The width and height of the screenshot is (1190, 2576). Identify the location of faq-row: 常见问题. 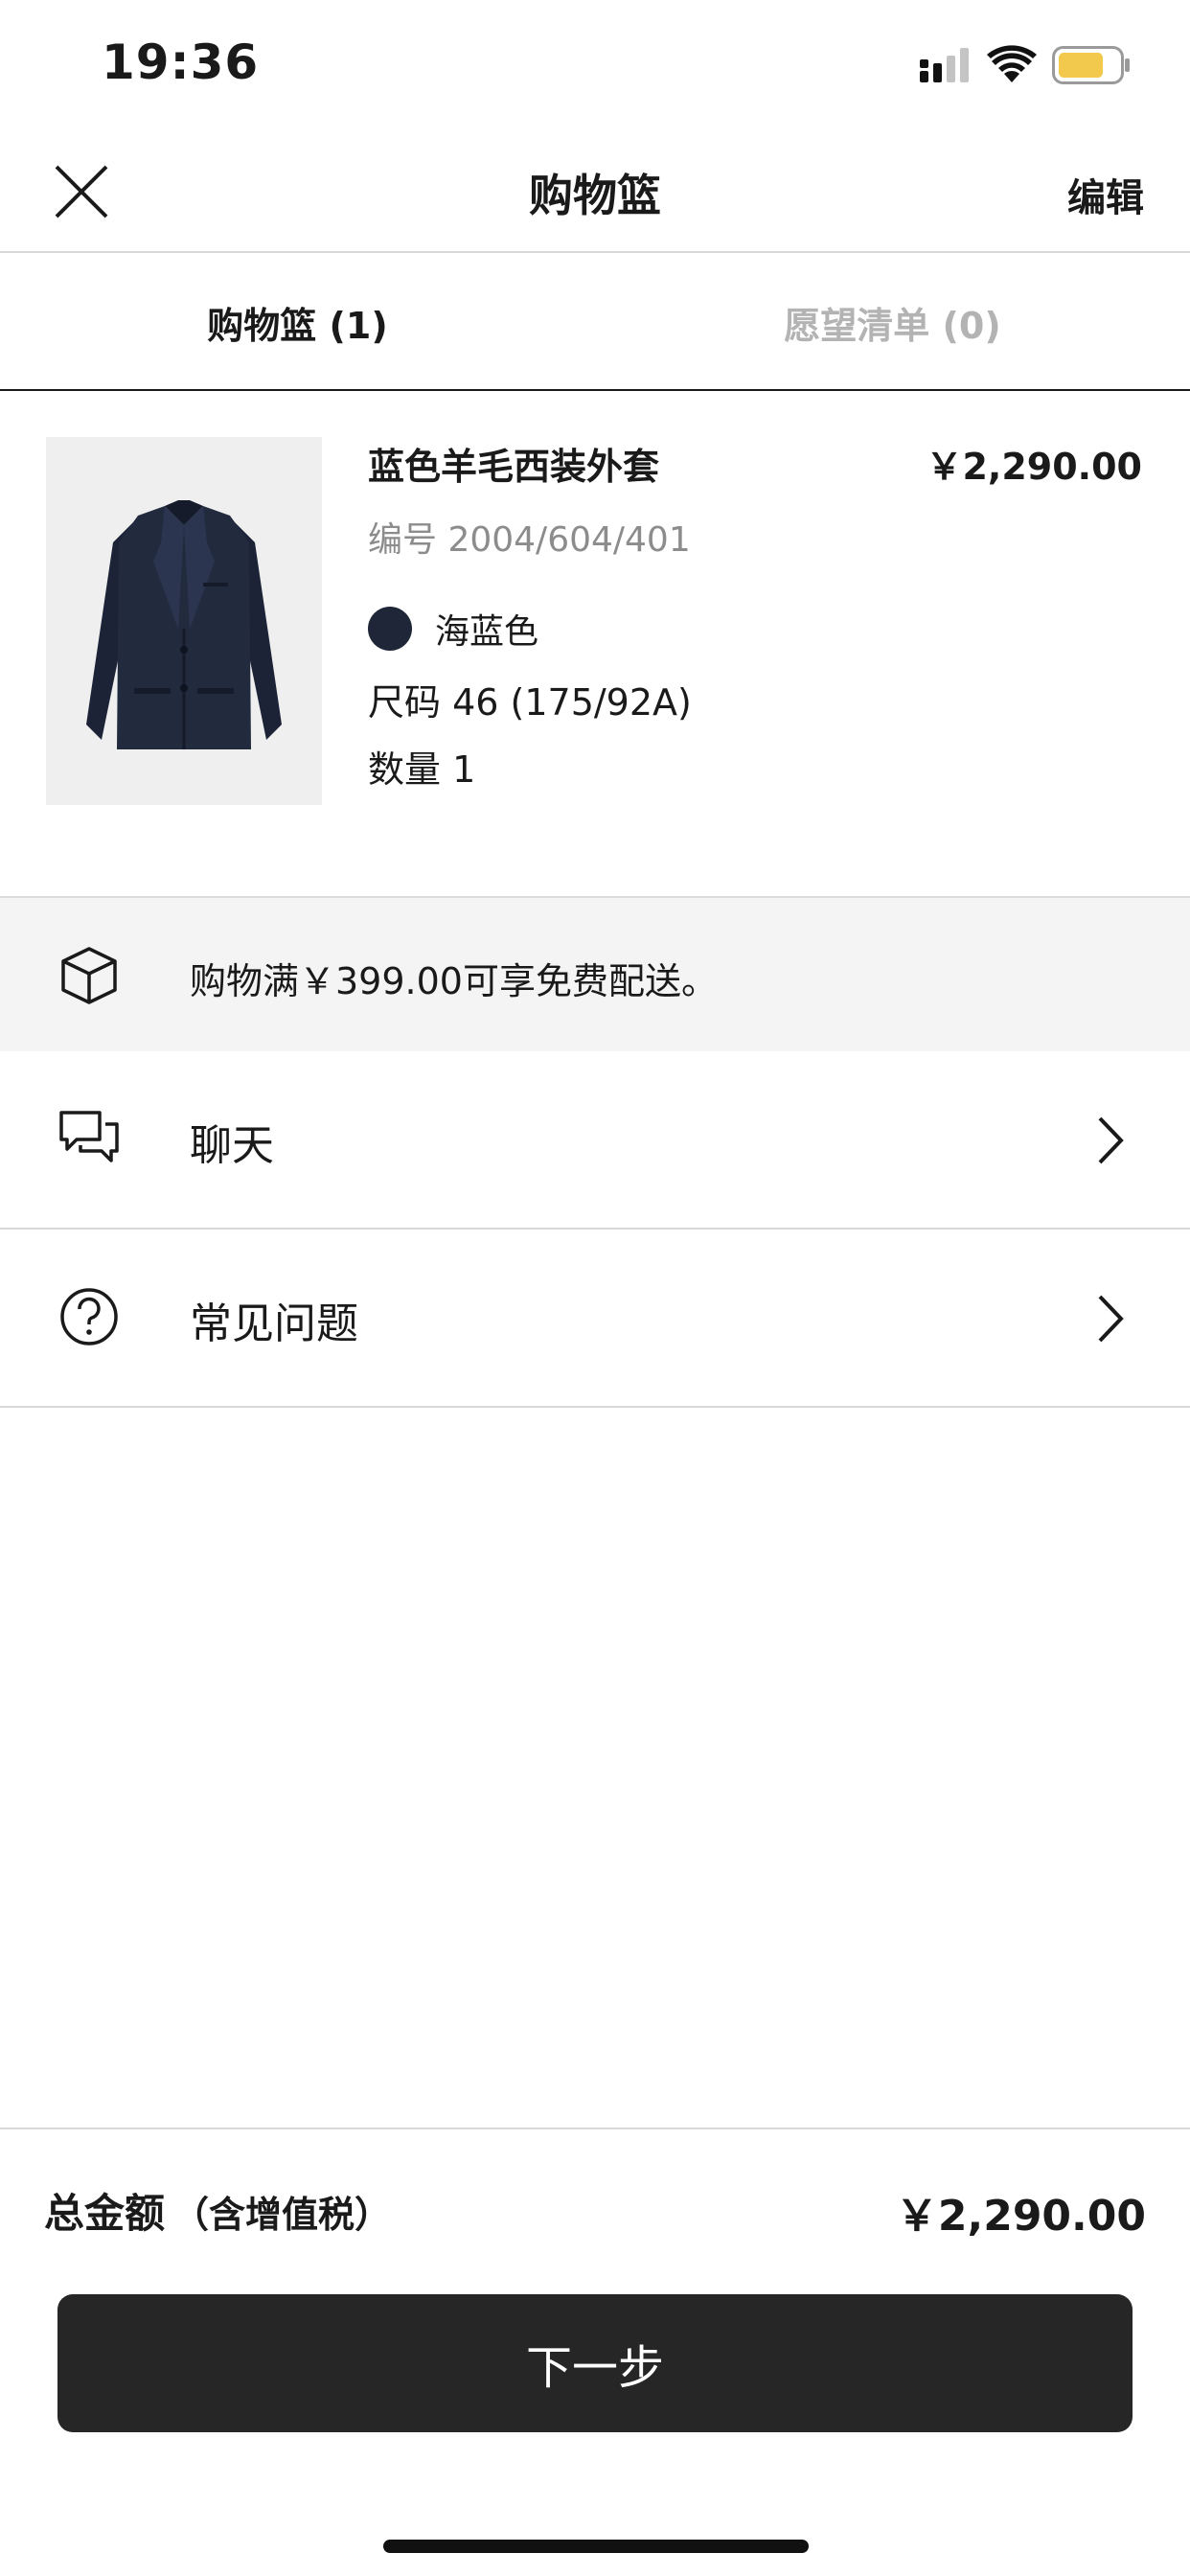
(595, 1319).